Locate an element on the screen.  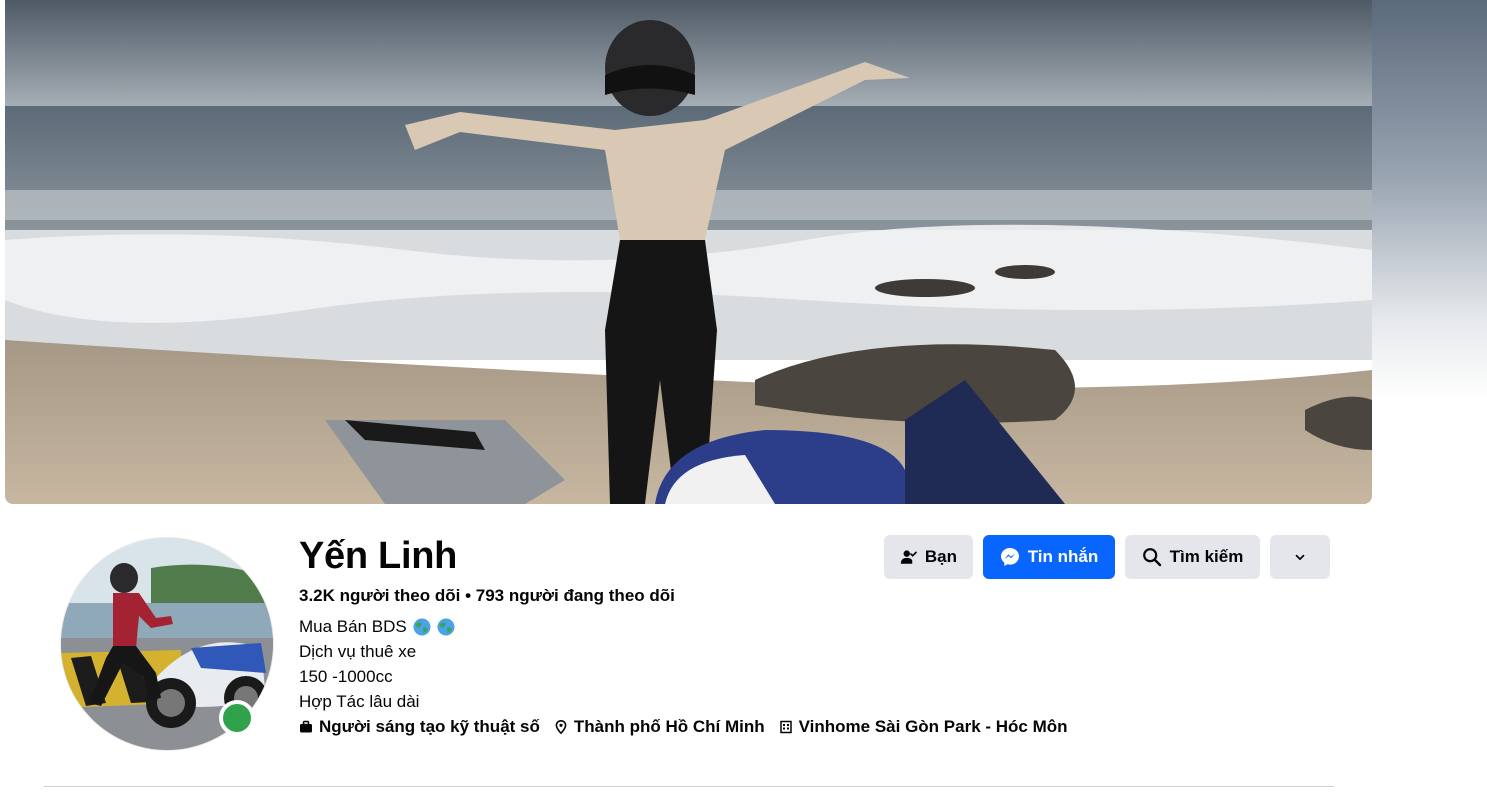
detail-location-text: Thành phố Hồ Chí Minh is located at coordinates (669, 726).